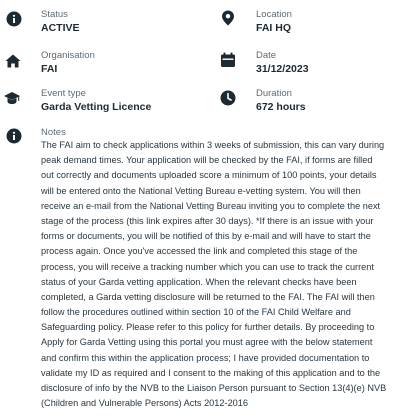  Describe the element at coordinates (96, 107) in the screenshot. I see `event-type-value: Garda Vetting Licence` at that location.